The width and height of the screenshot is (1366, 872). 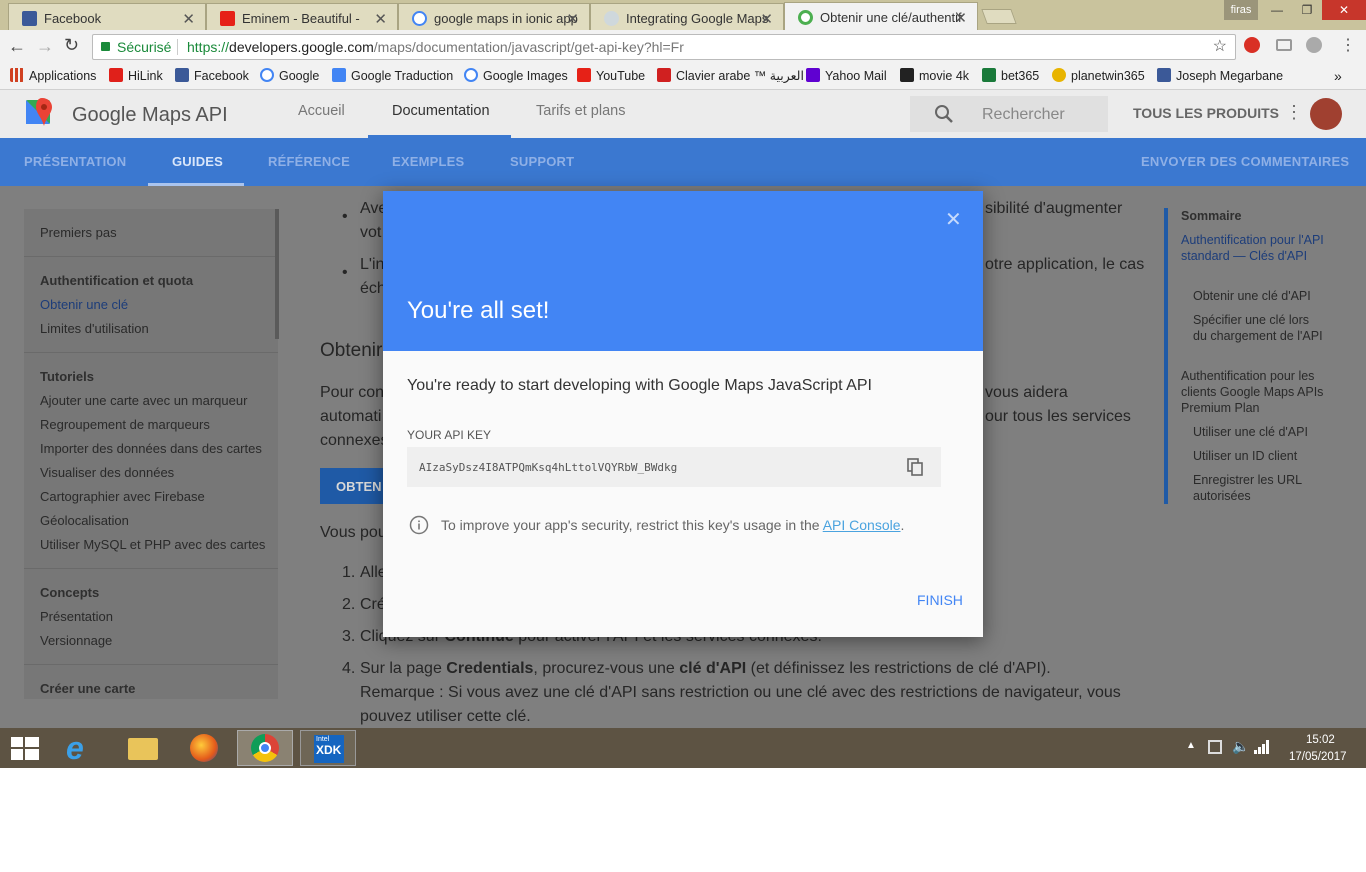 What do you see at coordinates (1220, 76) in the screenshot?
I see `bookmark-joseph: Joseph Megarbane` at bounding box center [1220, 76].